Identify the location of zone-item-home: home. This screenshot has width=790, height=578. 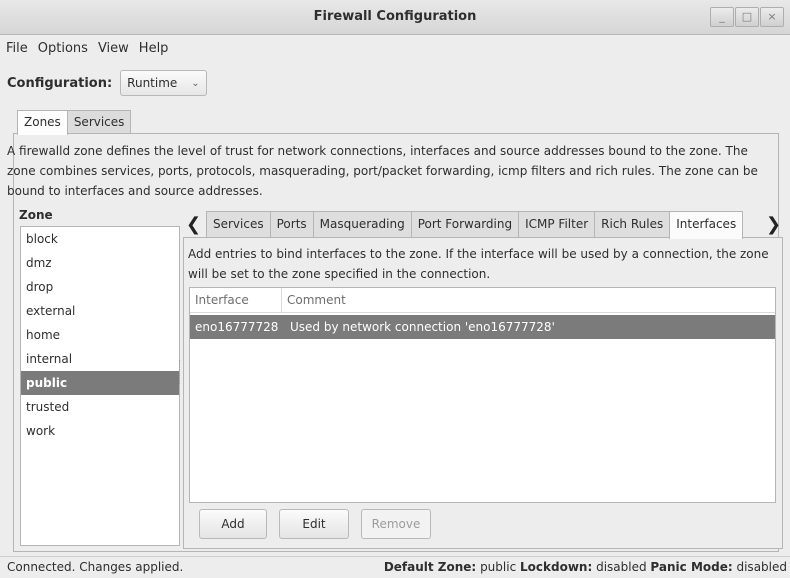
(100, 335).